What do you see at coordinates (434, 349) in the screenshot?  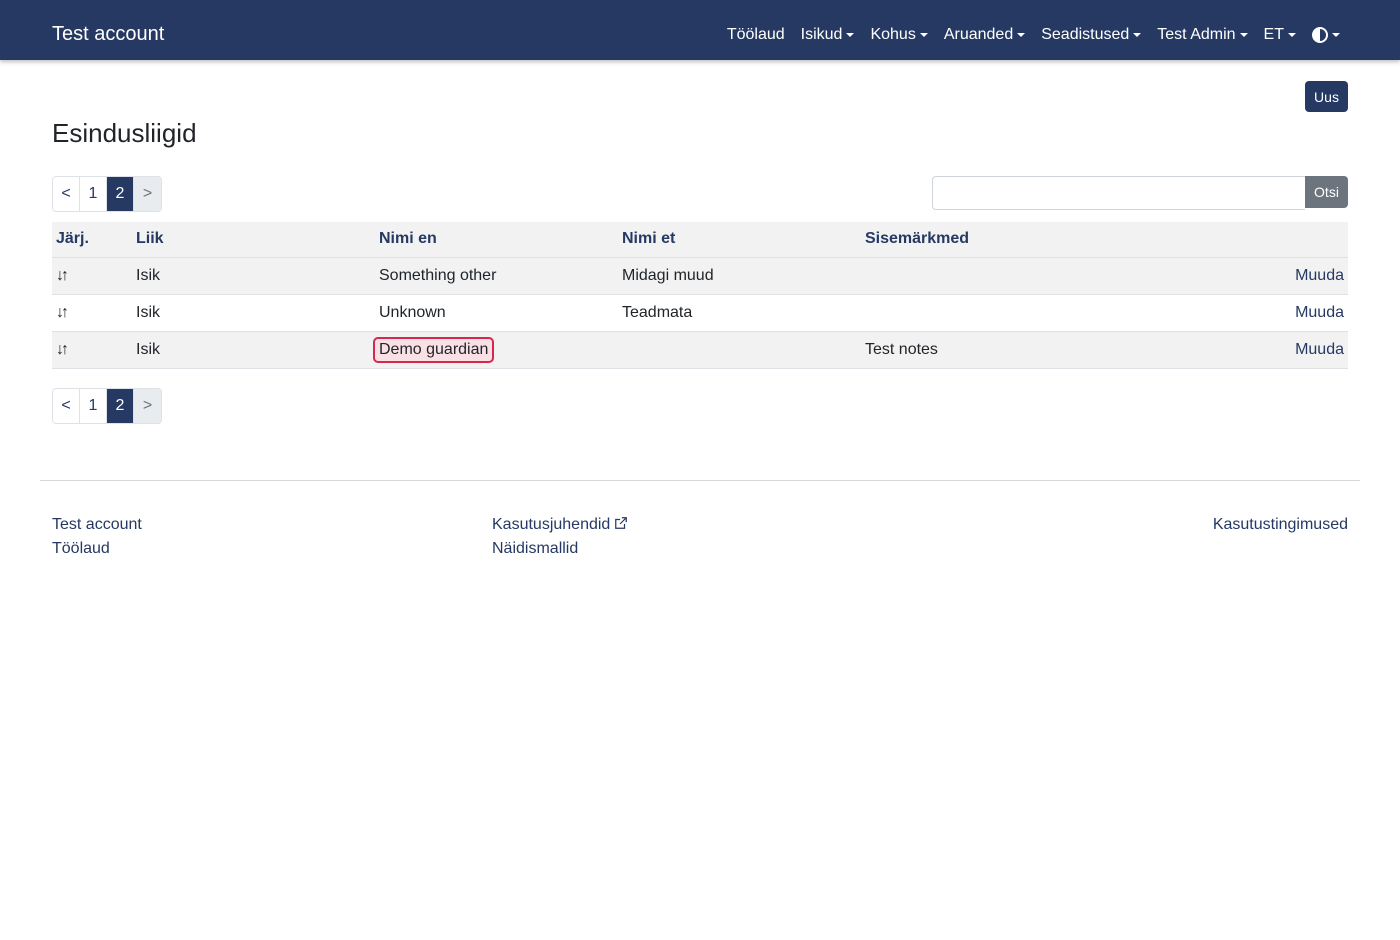 I see `highlighted-name: Demo guardian` at bounding box center [434, 349].